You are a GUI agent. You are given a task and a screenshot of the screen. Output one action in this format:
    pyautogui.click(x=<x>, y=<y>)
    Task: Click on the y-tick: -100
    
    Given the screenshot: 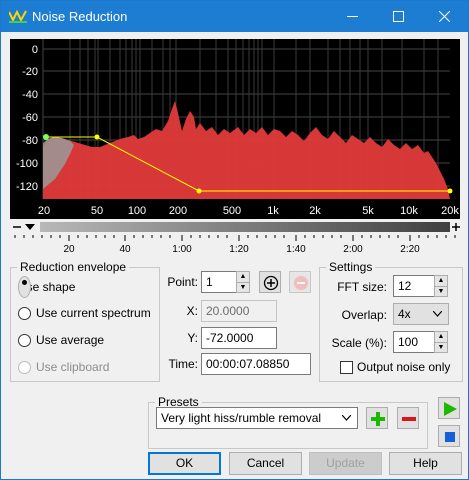 What is the action you would take?
    pyautogui.click(x=27, y=164)
    